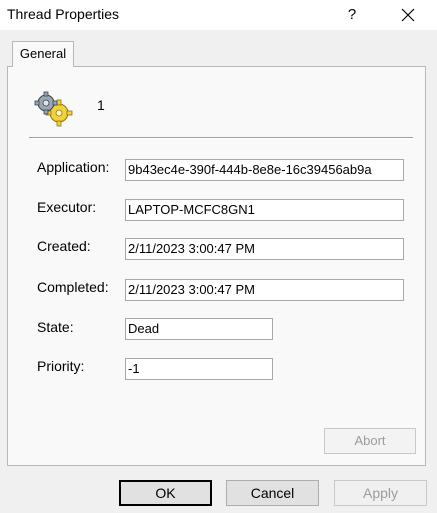  I want to click on state-label: State:, so click(55, 327).